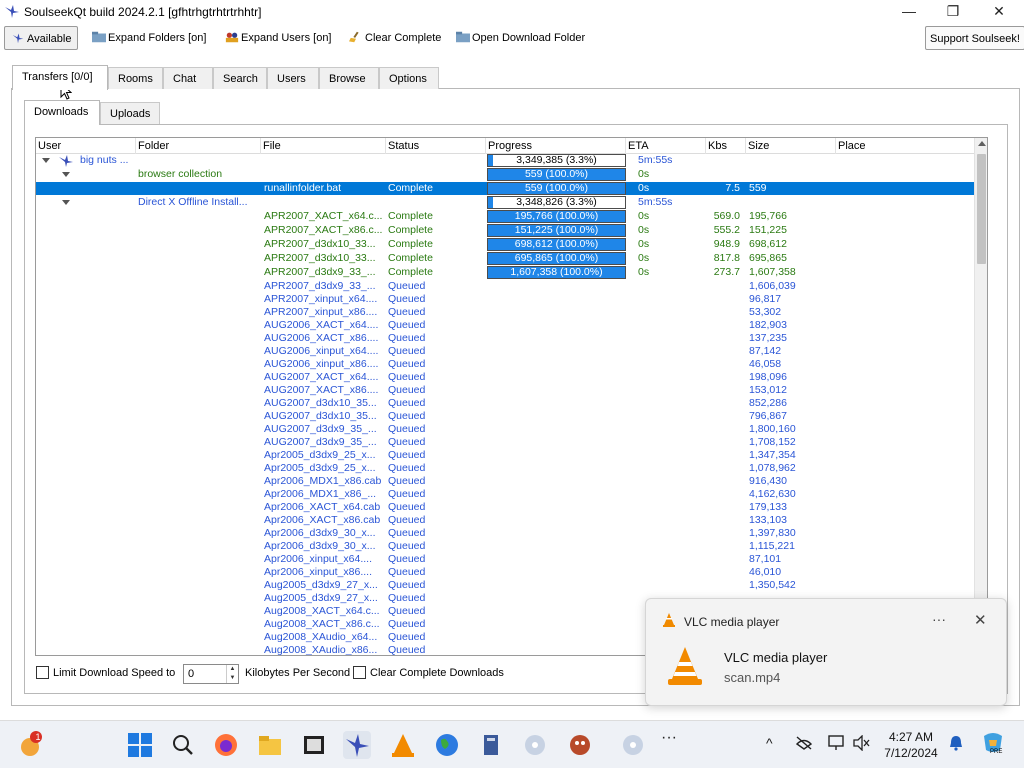 This screenshot has height=768, width=1024. What do you see at coordinates (505, 312) in the screenshot?
I see `table-row: APR2007_xinput_x86.... Queued 53,302` at bounding box center [505, 312].